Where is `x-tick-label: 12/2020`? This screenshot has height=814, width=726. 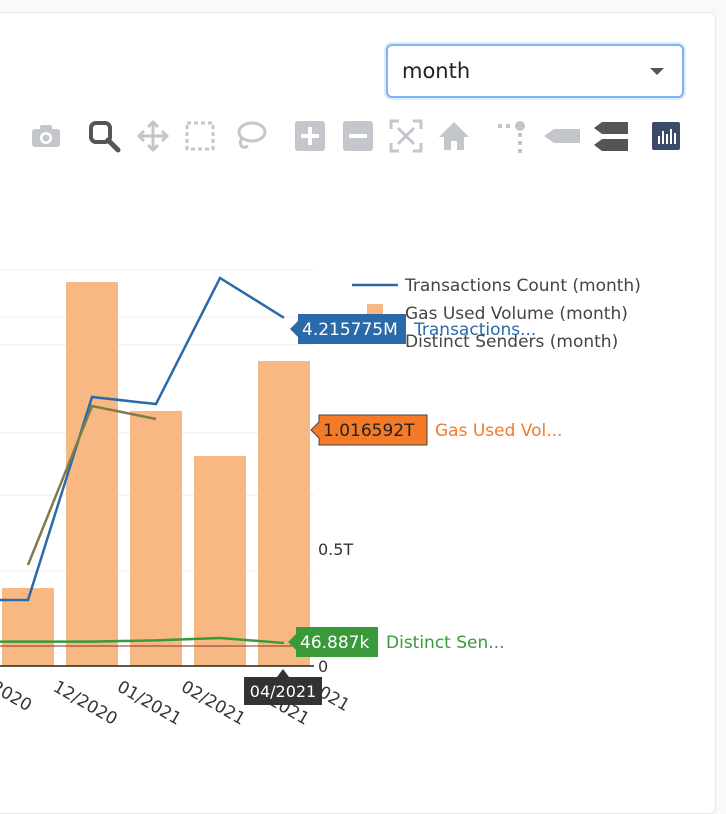 x-tick-label: 12/2020 is located at coordinates (85, 703).